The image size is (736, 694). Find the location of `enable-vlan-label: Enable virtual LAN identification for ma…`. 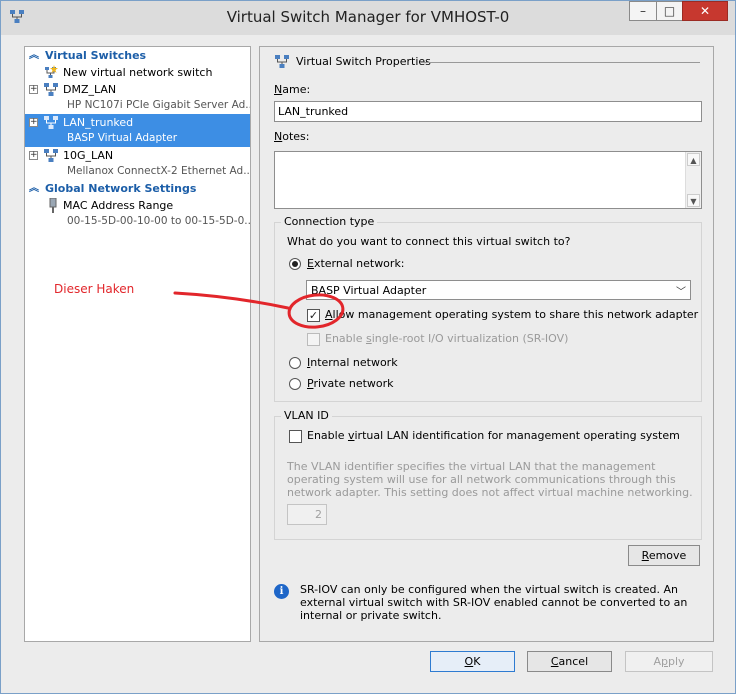

enable-vlan-label: Enable virtual LAN identification for ma… is located at coordinates (493, 435).